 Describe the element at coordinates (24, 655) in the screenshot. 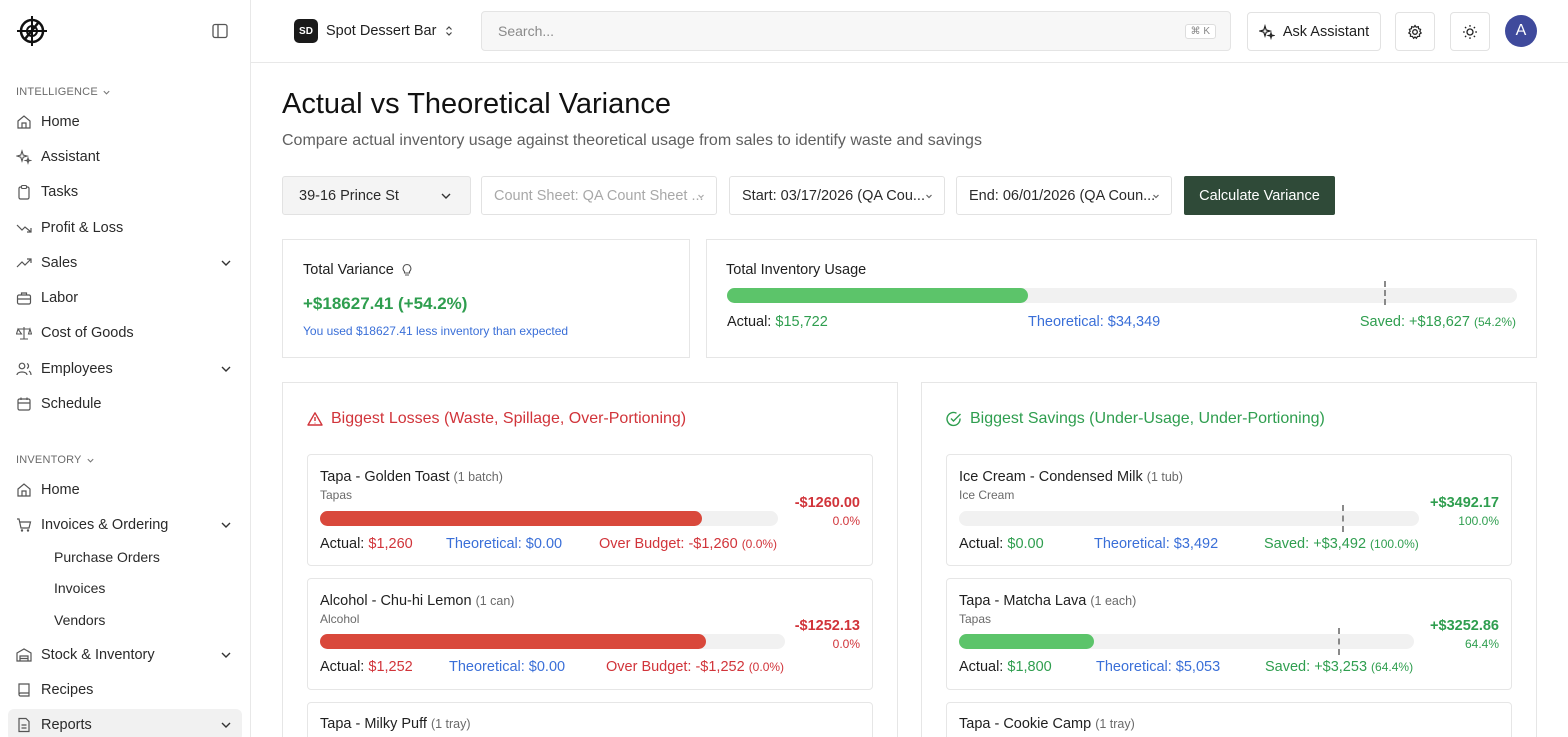

I see `warehouse-icon` at that location.